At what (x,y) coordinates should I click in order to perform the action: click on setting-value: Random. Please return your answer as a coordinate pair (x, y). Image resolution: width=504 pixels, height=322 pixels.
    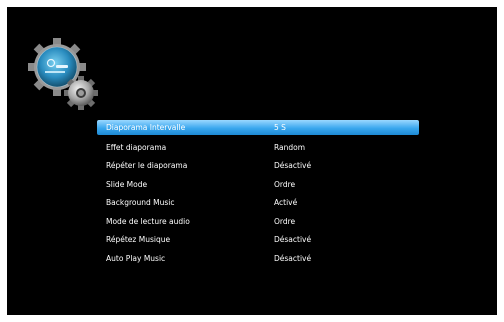
    Looking at the image, I should click on (290, 147).